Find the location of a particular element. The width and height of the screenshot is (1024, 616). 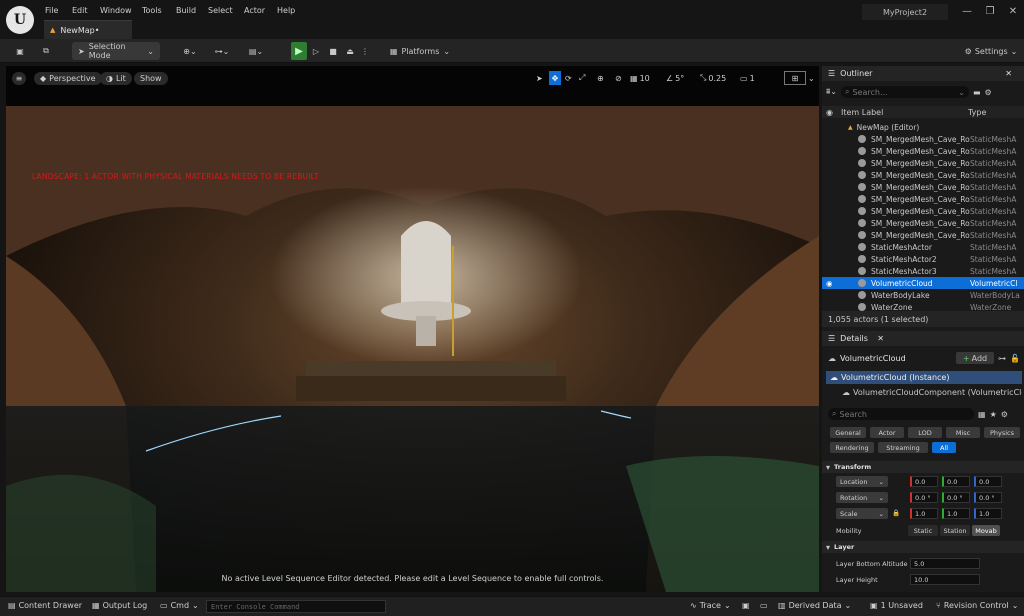

grid-snap: ▦ 10 is located at coordinates (640, 78).